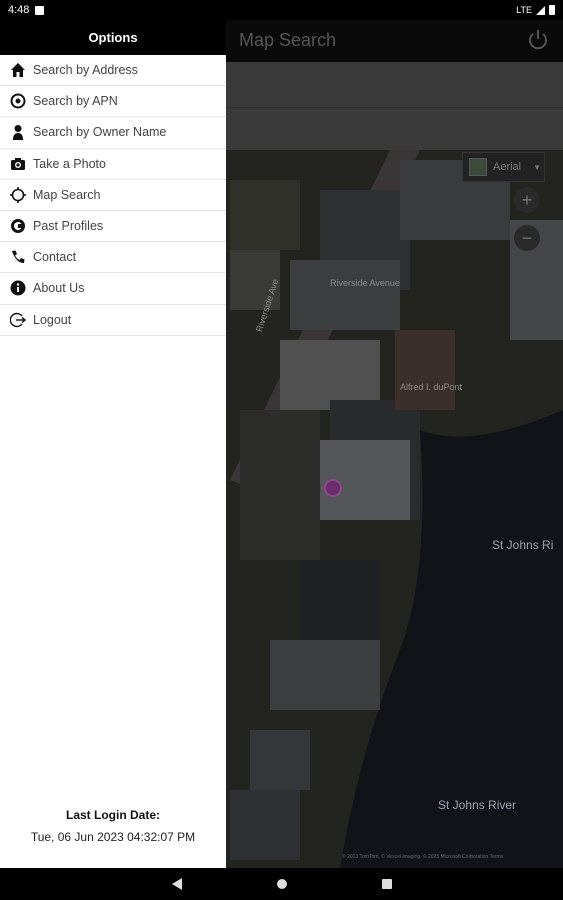 Image resolution: width=563 pixels, height=900 pixels. I want to click on menu-item-about-us: About Us, so click(113, 289).